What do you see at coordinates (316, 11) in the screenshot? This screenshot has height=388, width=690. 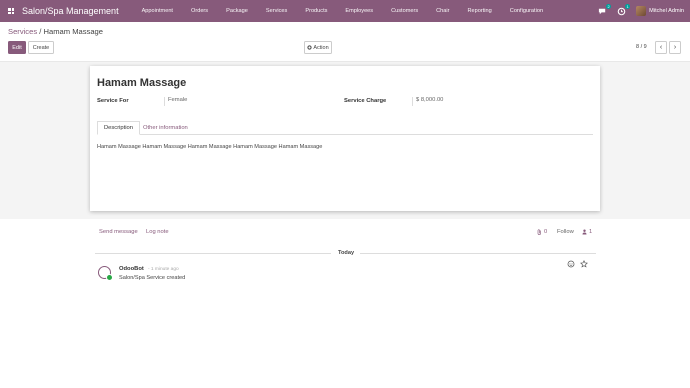 I see `menu-item-products: Products` at bounding box center [316, 11].